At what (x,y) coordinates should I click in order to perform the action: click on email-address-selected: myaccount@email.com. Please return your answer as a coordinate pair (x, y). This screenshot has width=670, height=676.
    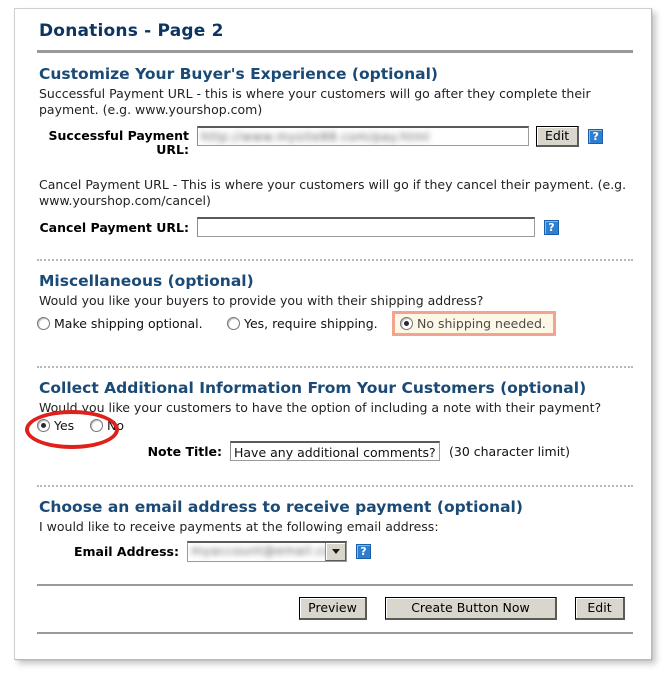
    Looking at the image, I should click on (258, 551).